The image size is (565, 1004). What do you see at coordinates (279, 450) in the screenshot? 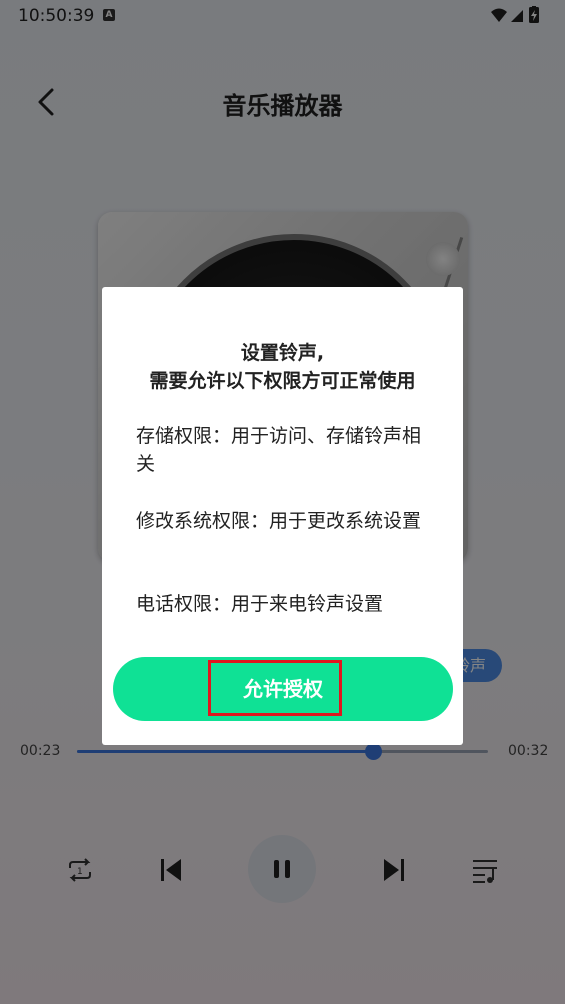
I see `permission-storage: 存储权限：用于访问、存储铃声相关` at bounding box center [279, 450].